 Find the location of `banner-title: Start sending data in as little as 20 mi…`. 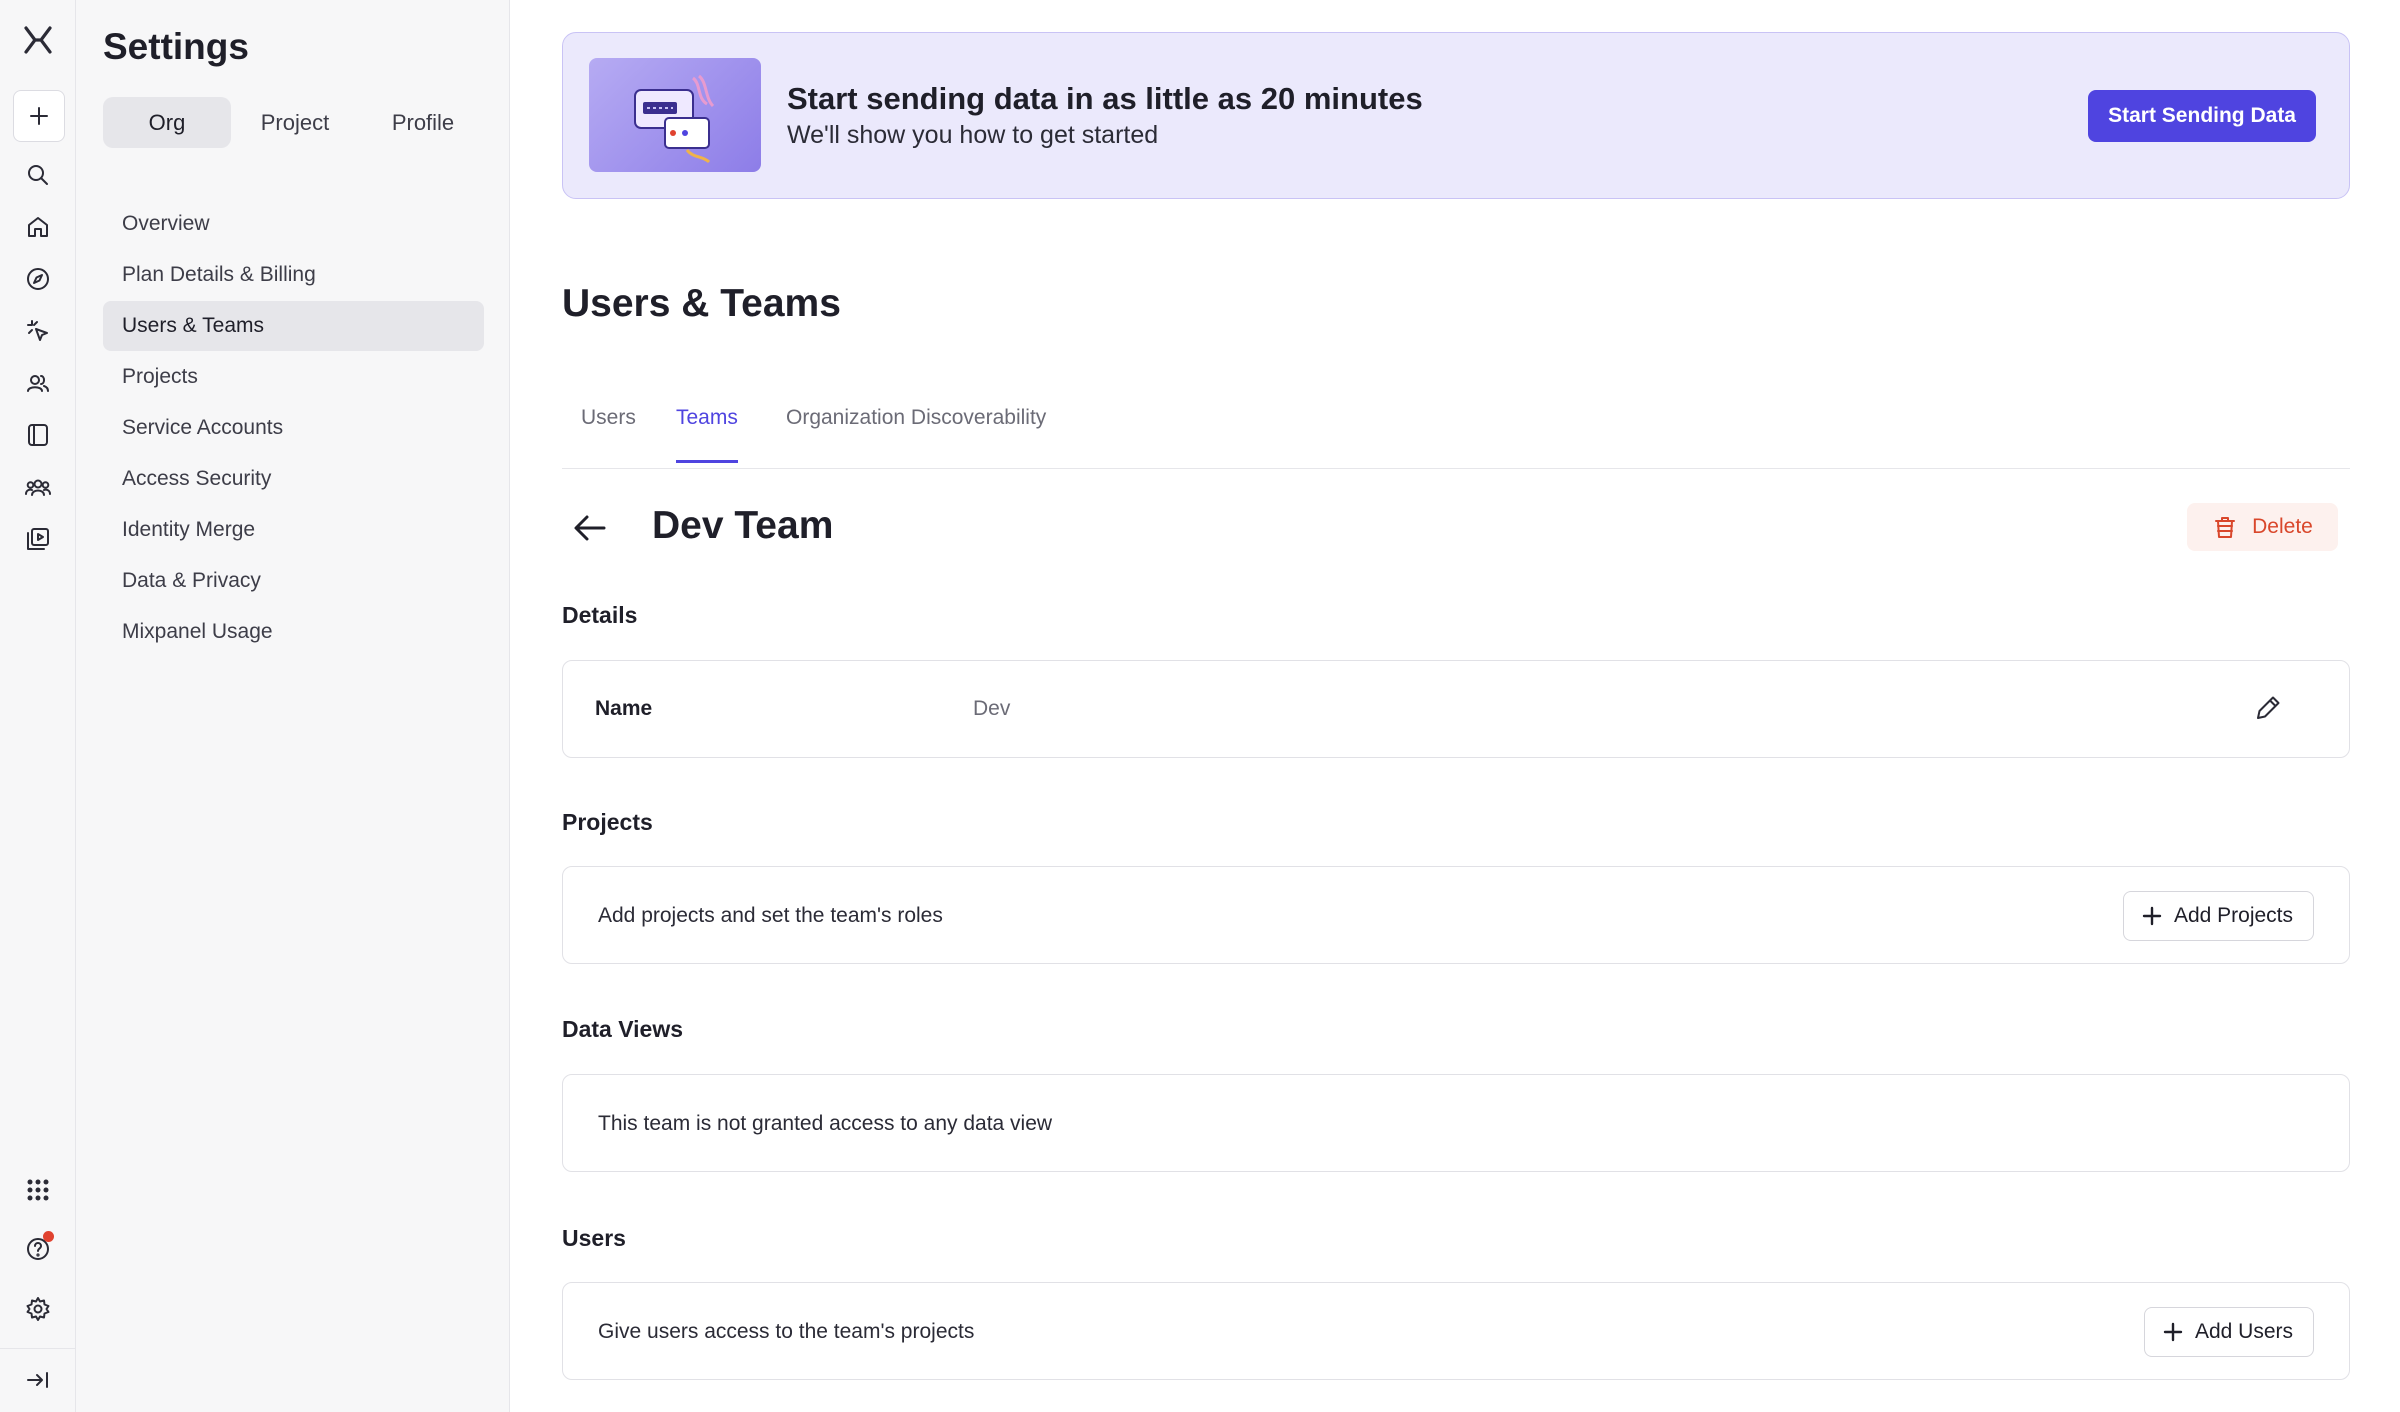

banner-title: Start sending data in as little as 20 mi… is located at coordinates (1105, 98).